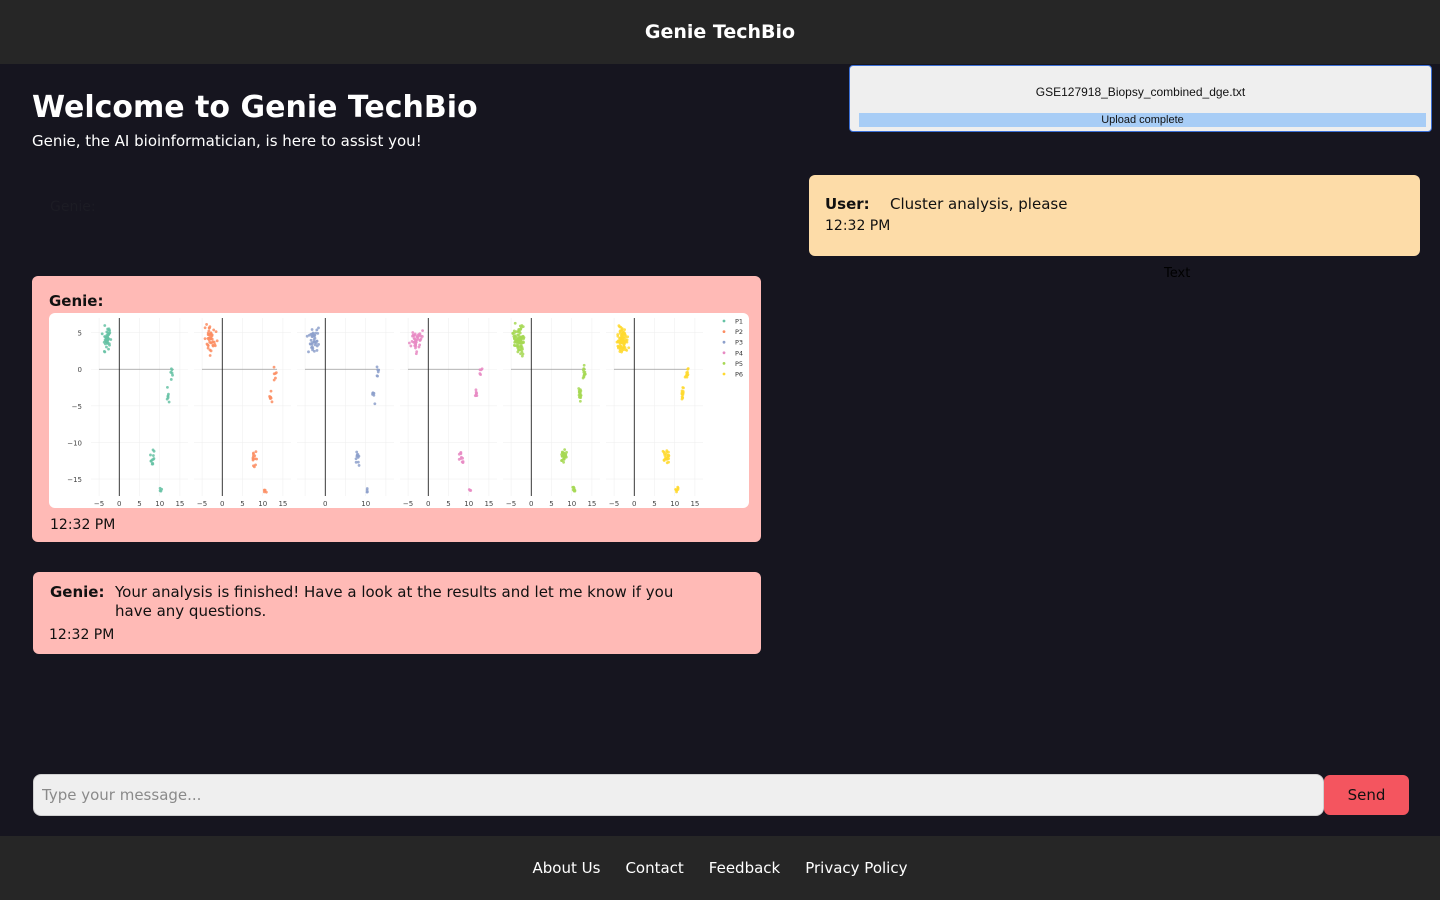 This screenshot has width=1440, height=900. I want to click on legend-label: P5, so click(739, 364).